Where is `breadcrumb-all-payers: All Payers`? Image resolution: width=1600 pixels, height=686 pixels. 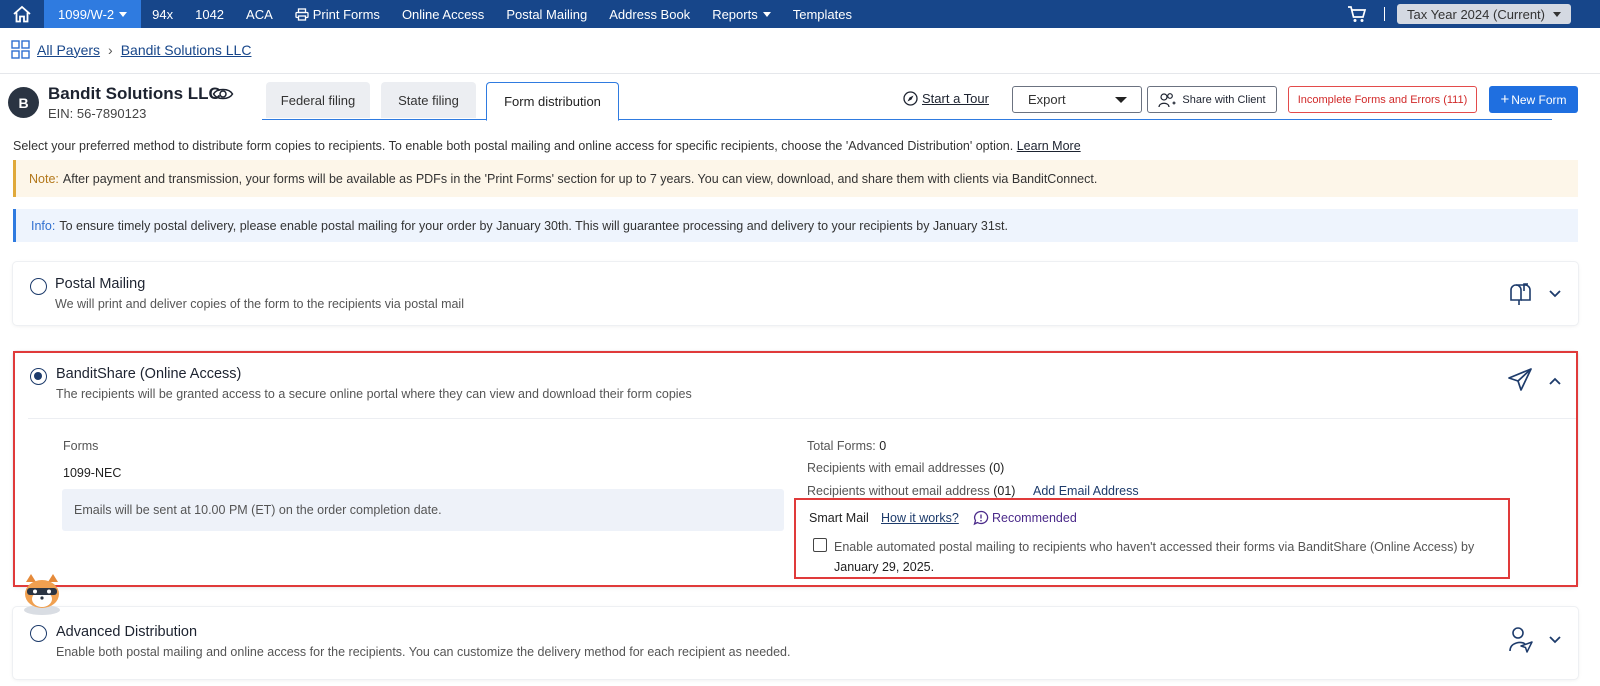
breadcrumb-all-payers: All Payers is located at coordinates (68, 50).